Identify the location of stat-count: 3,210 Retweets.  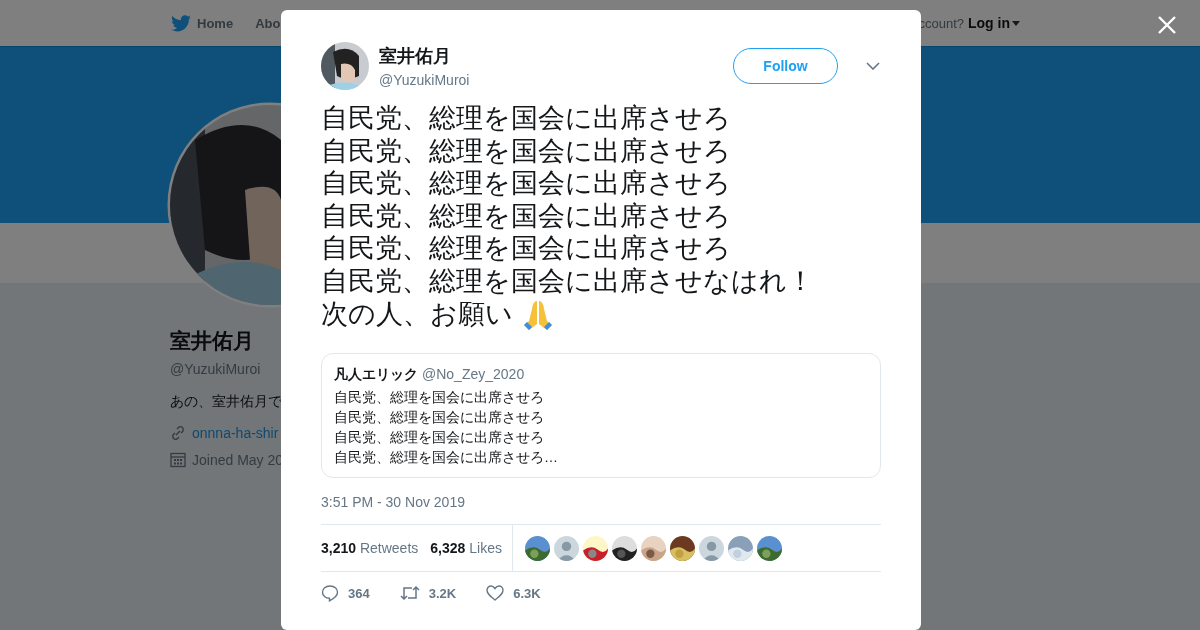
(370, 548).